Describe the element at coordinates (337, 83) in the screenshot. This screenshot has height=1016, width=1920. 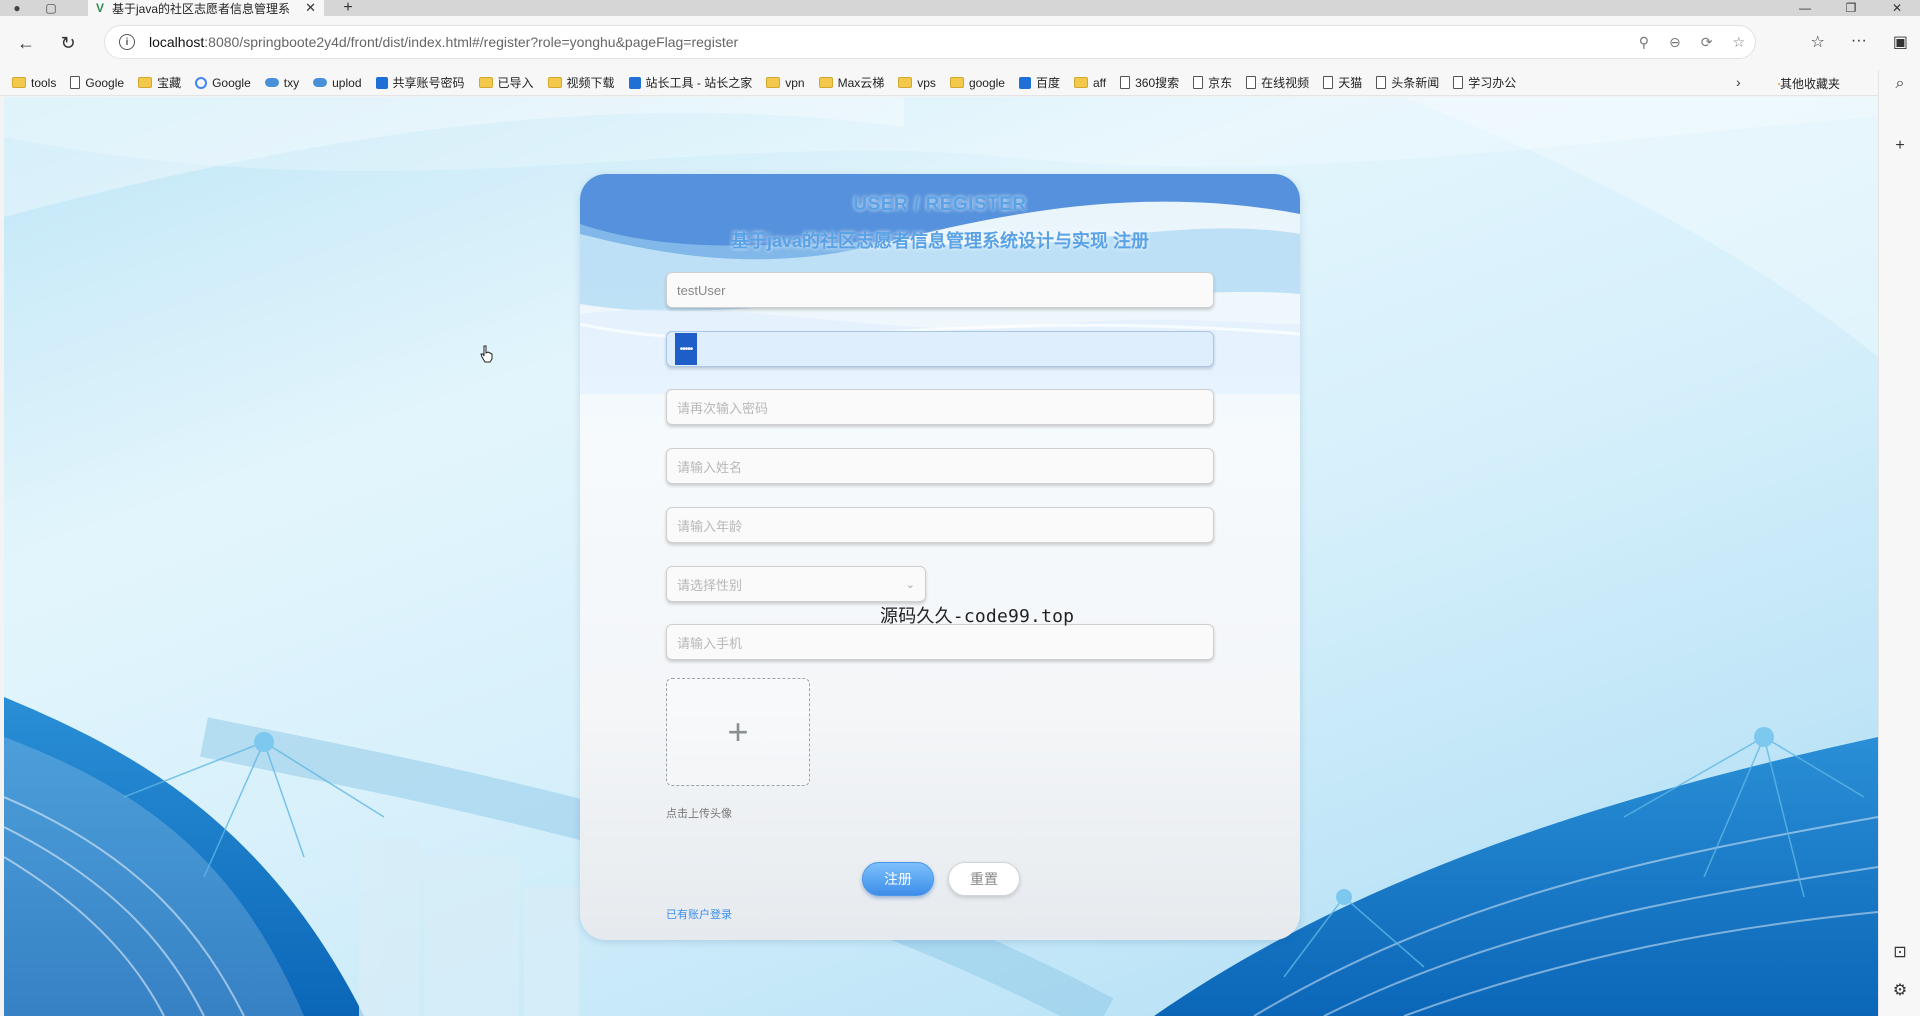
I see `bookmark-item: uplod` at that location.